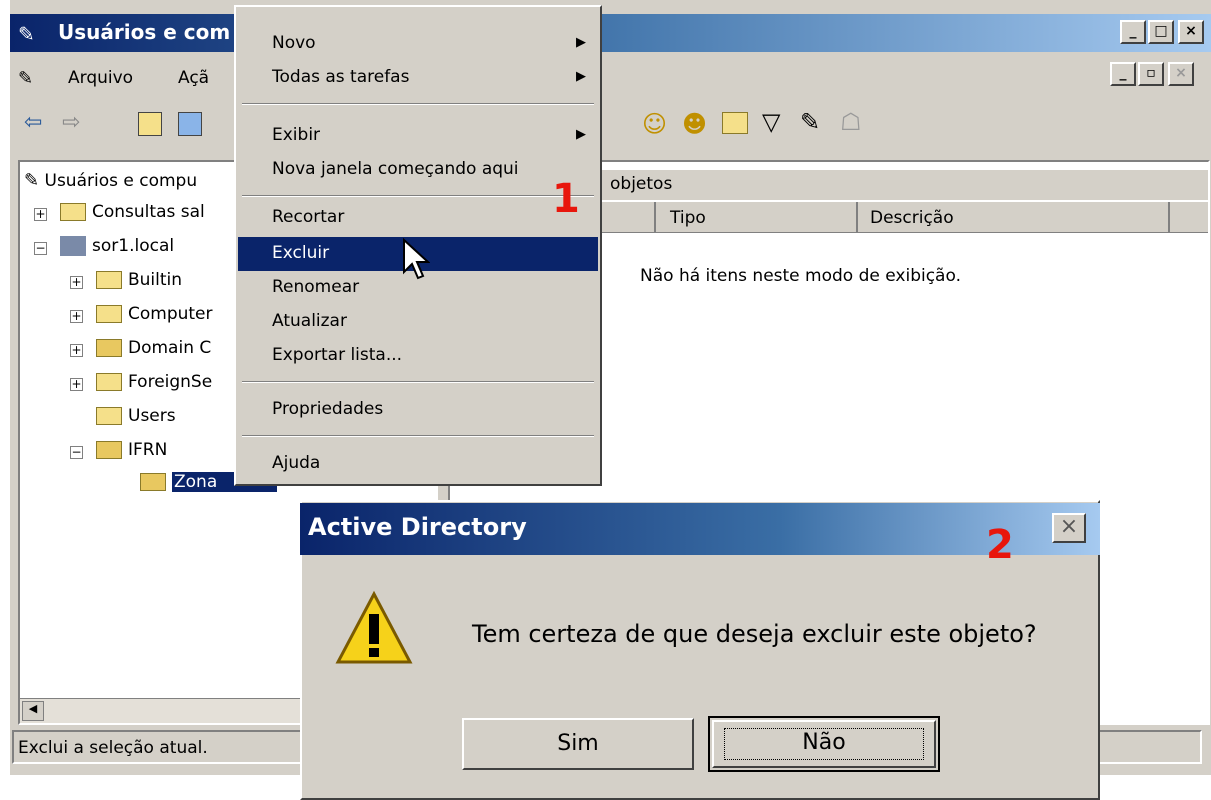  What do you see at coordinates (418, 464) in the screenshot?
I see `menu-item-ajuda: Ajuda` at bounding box center [418, 464].